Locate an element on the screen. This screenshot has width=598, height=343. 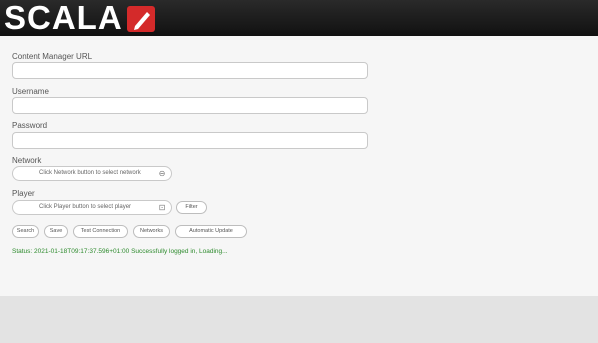
chevron-down-icon: ⊖ is located at coordinates (162, 173).